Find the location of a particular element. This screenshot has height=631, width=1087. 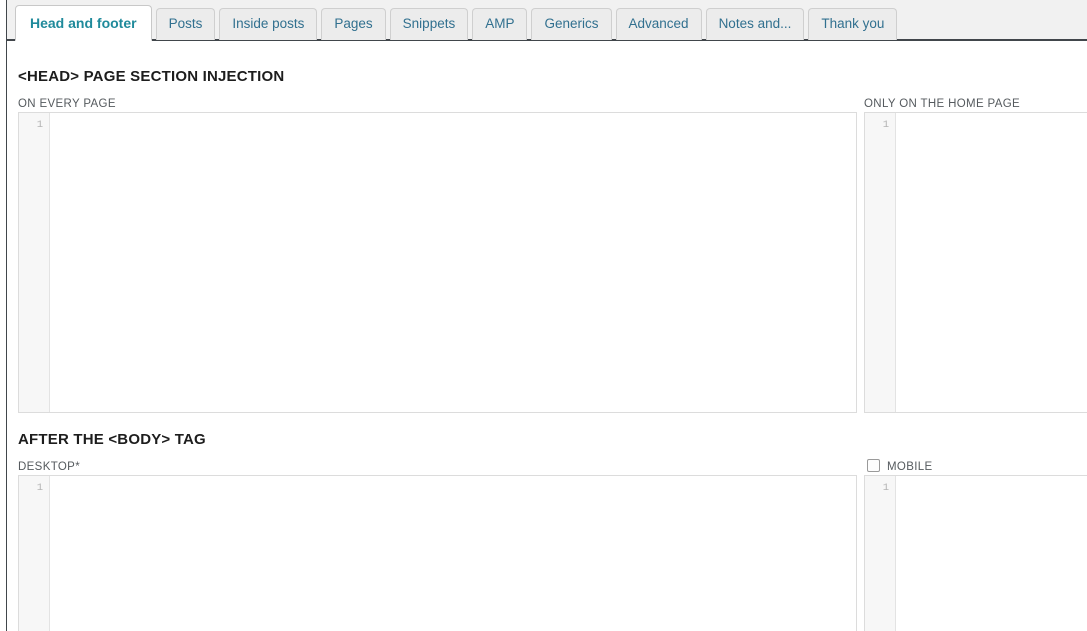

head-section-title: <HEAD> PAGE SECTION INJECTION is located at coordinates (151, 76).